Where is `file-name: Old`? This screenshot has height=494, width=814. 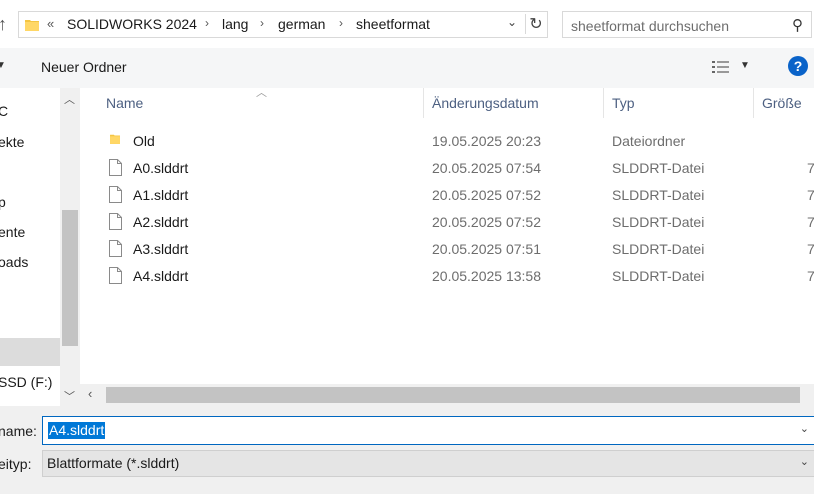 file-name: Old is located at coordinates (144, 141).